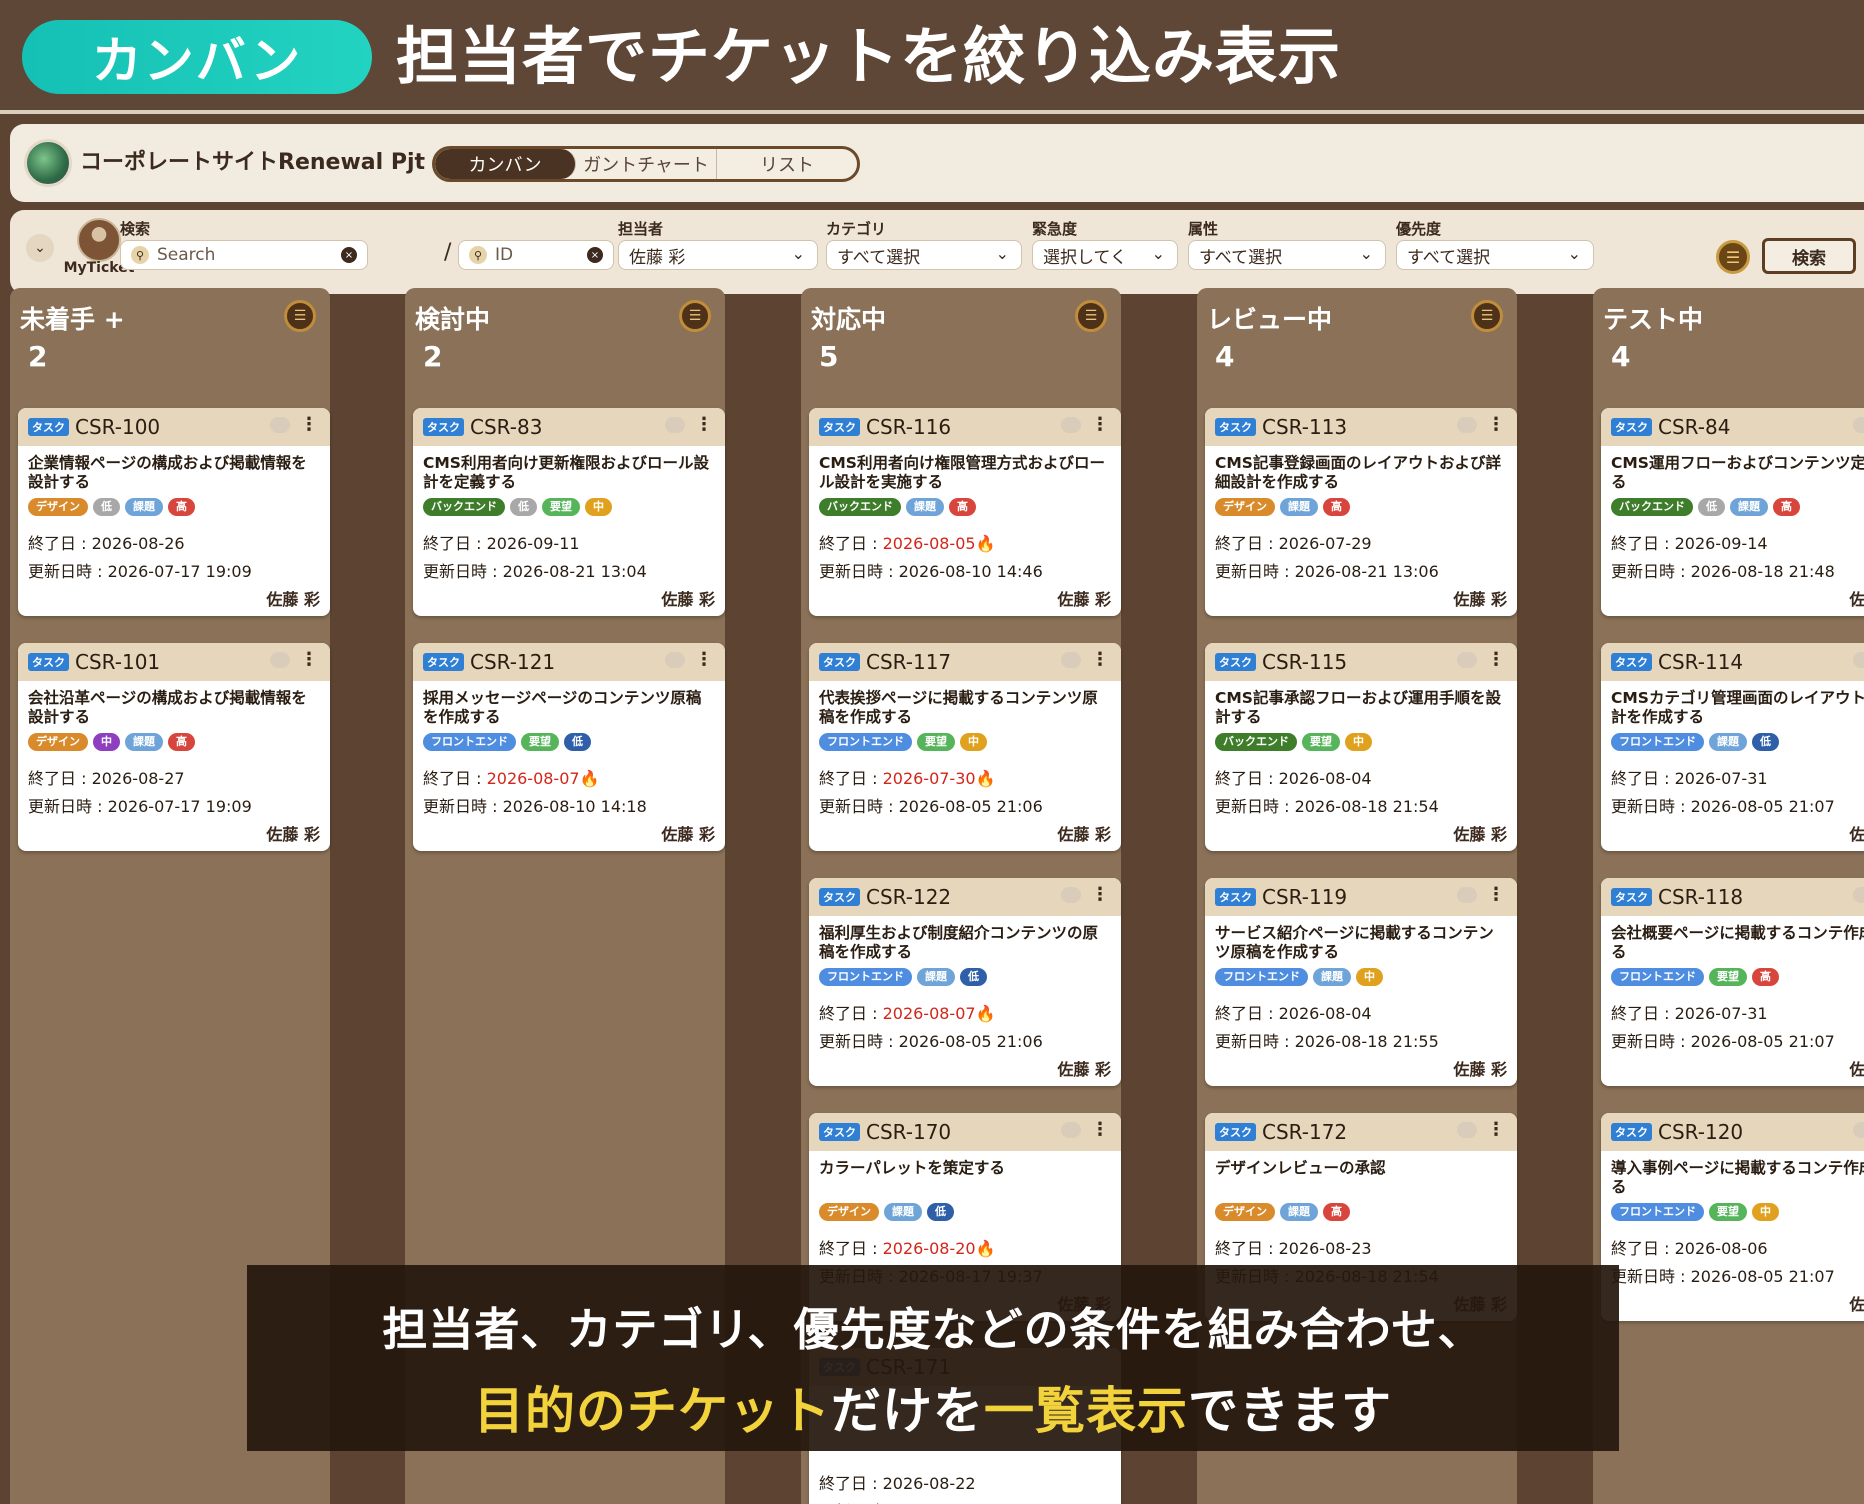 The image size is (1864, 1504). What do you see at coordinates (798, 253) in the screenshot?
I see `chevron-down-icon: ⌄` at bounding box center [798, 253].